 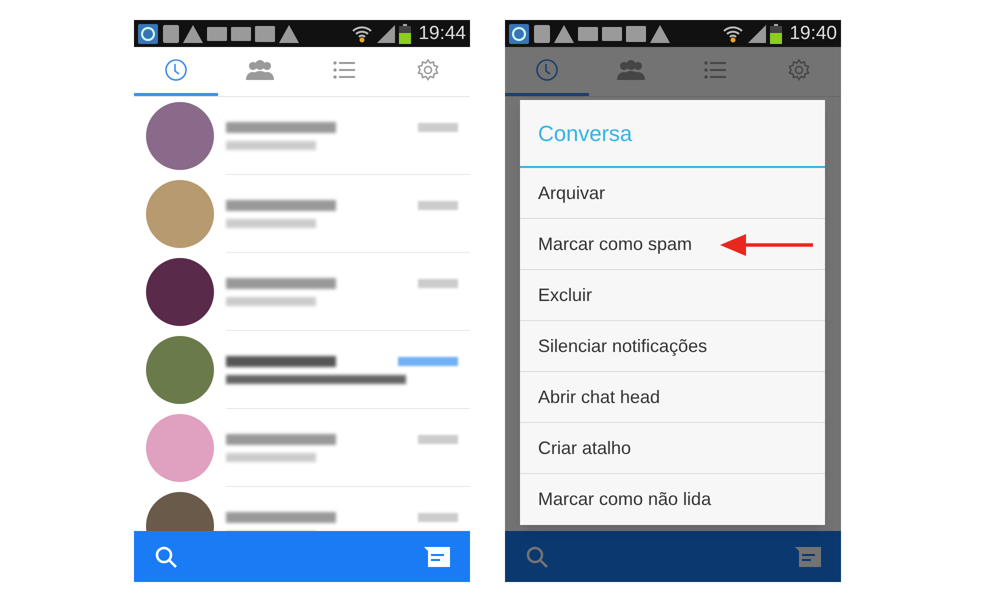 What do you see at coordinates (672, 397) in the screenshot?
I see `menu-item: Abrir chat head` at bounding box center [672, 397].